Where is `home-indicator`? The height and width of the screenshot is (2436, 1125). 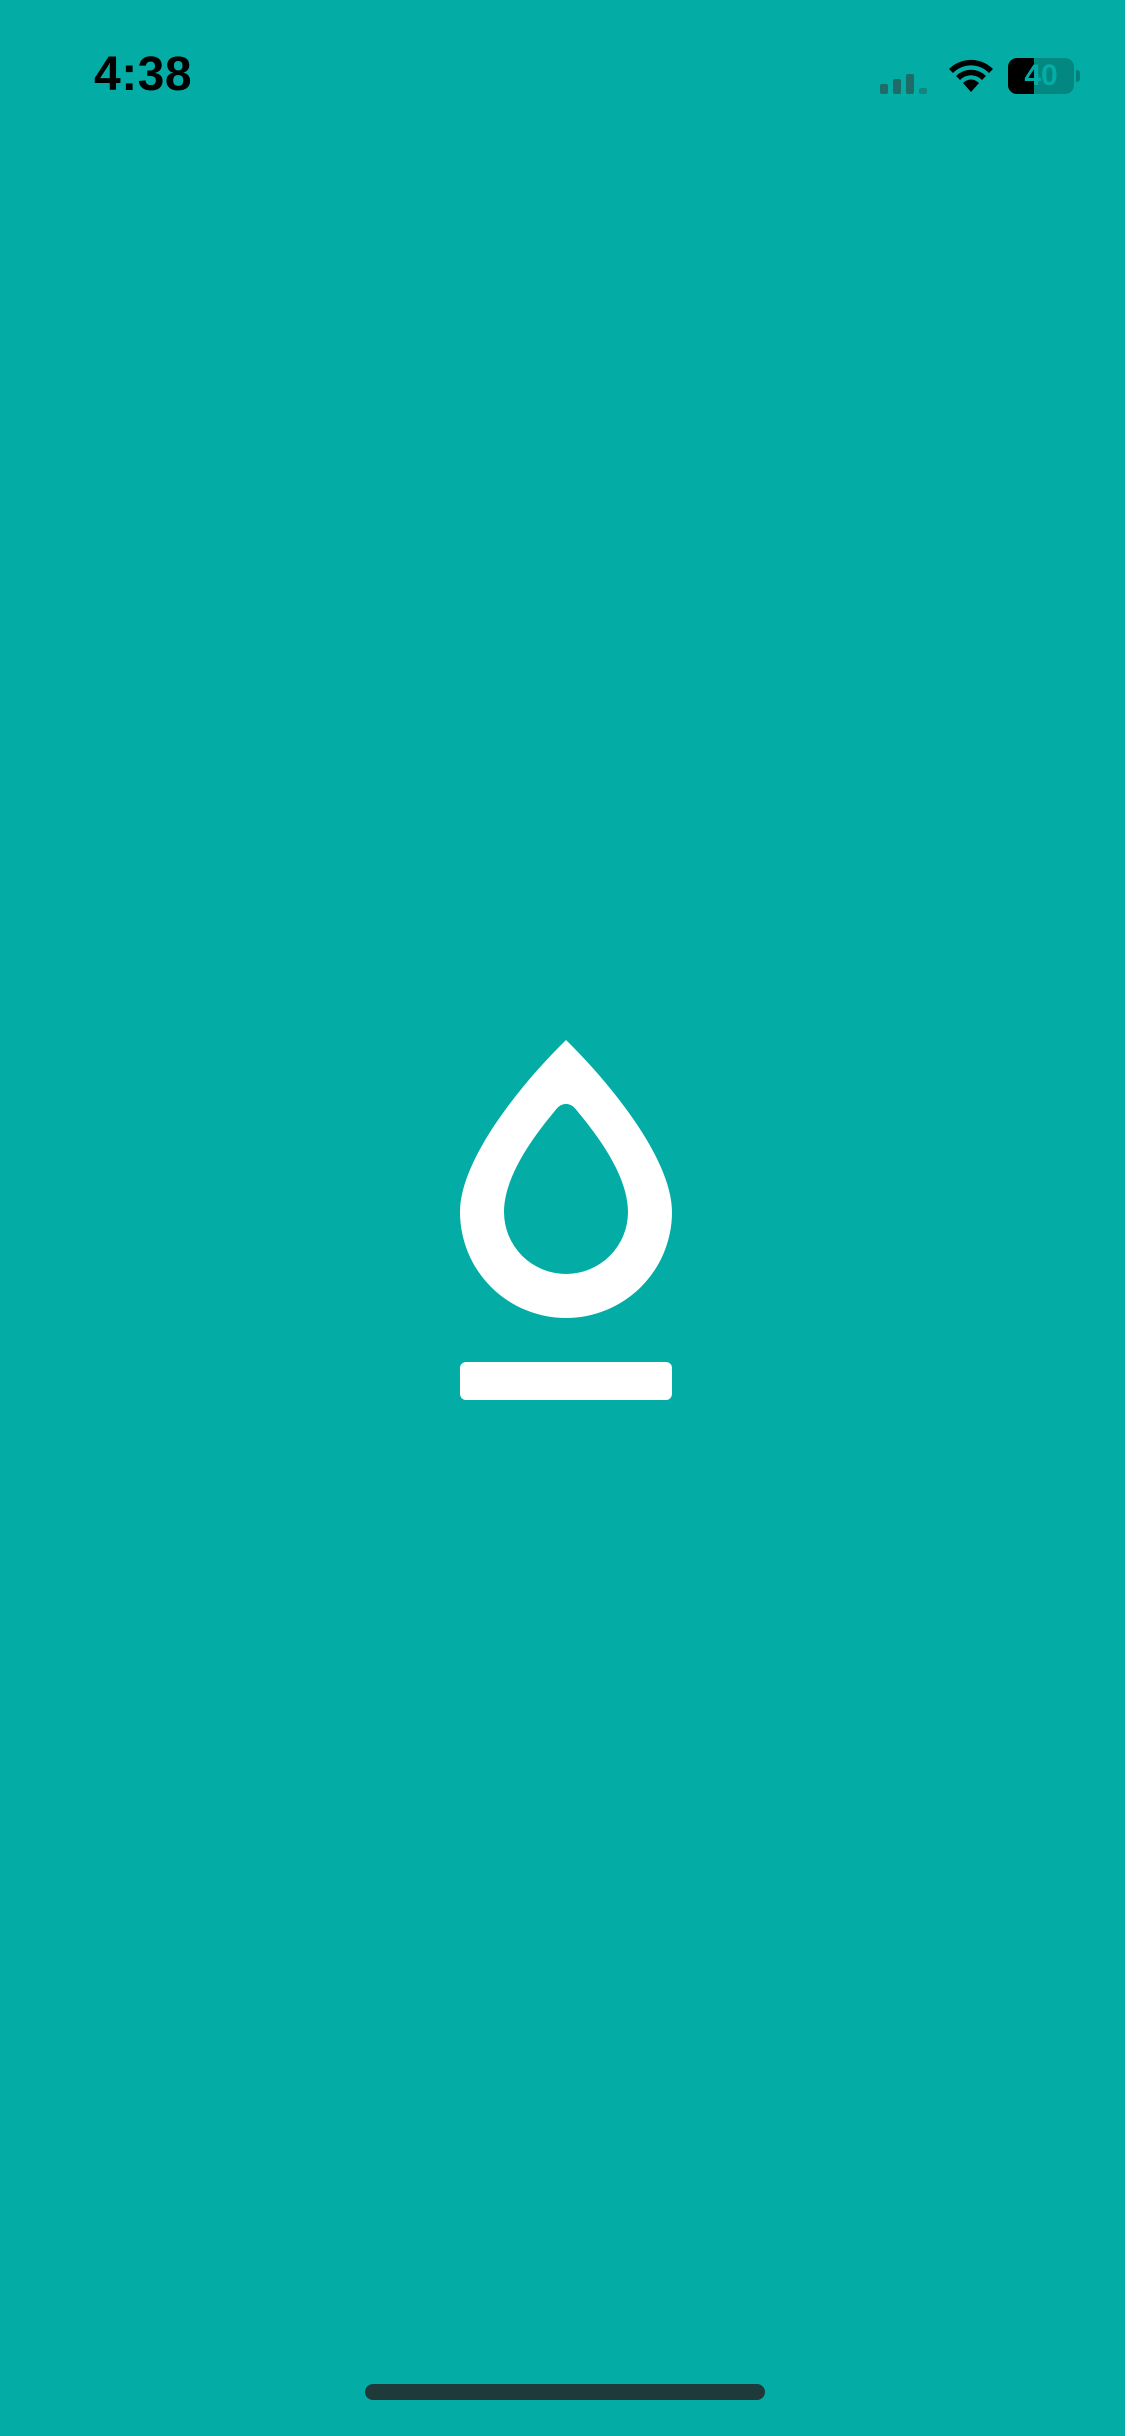 home-indicator is located at coordinates (565, 2392).